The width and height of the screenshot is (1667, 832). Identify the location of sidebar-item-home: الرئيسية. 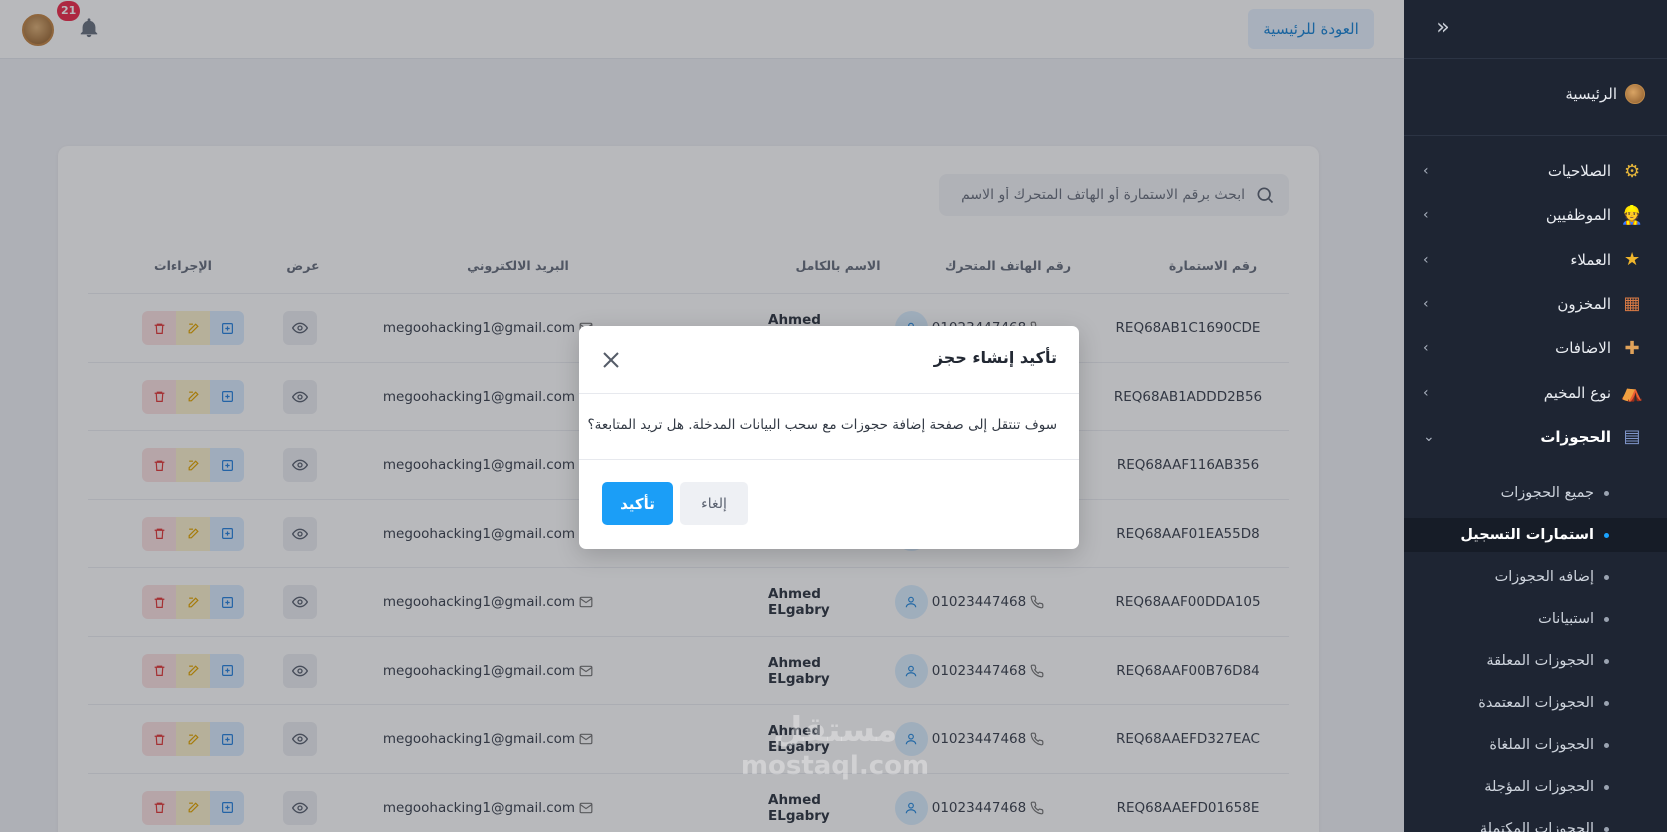
(1605, 94).